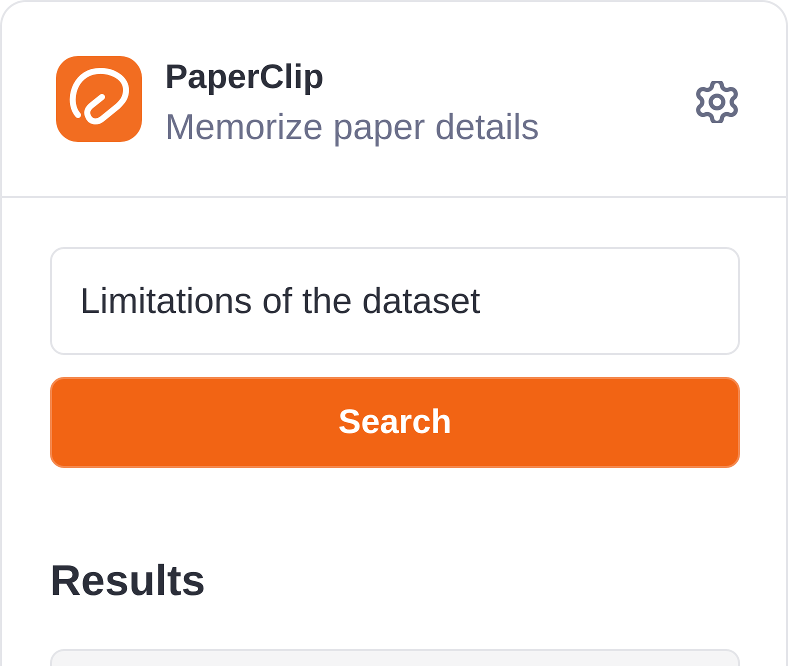 The width and height of the screenshot is (790, 666). I want to click on app-title: PaperClip, so click(245, 77).